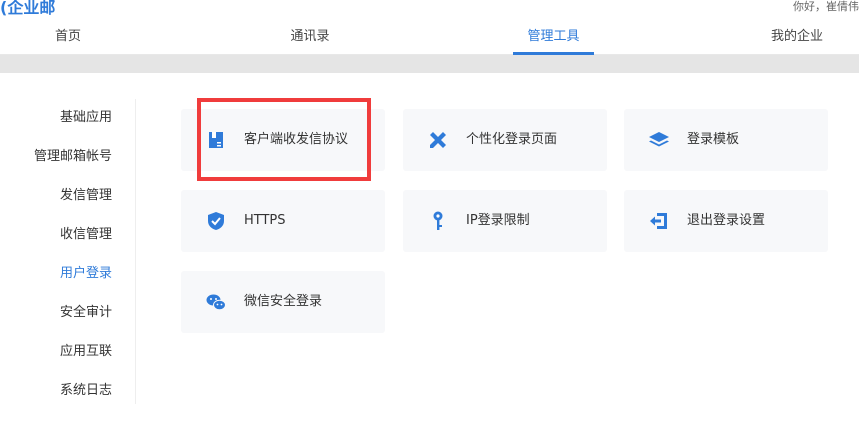 This screenshot has height=435, width=859. What do you see at coordinates (265, 220) in the screenshot?
I see `card-label: HTTPS` at bounding box center [265, 220].